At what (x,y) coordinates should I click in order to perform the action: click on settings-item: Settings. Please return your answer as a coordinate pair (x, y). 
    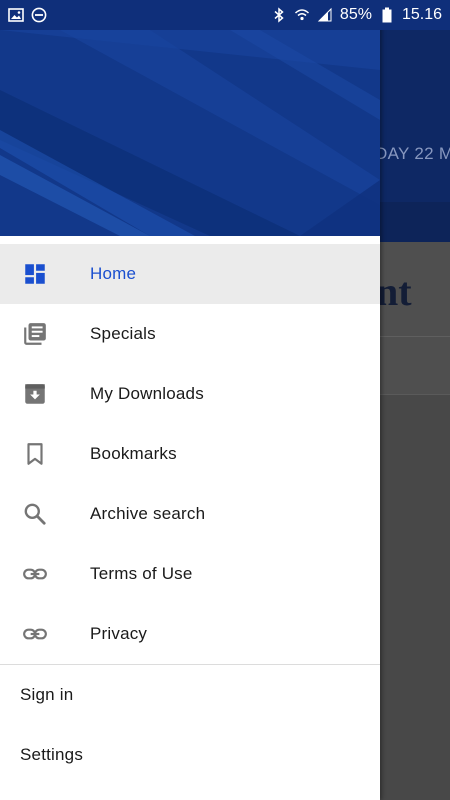
    Looking at the image, I should click on (190, 755).